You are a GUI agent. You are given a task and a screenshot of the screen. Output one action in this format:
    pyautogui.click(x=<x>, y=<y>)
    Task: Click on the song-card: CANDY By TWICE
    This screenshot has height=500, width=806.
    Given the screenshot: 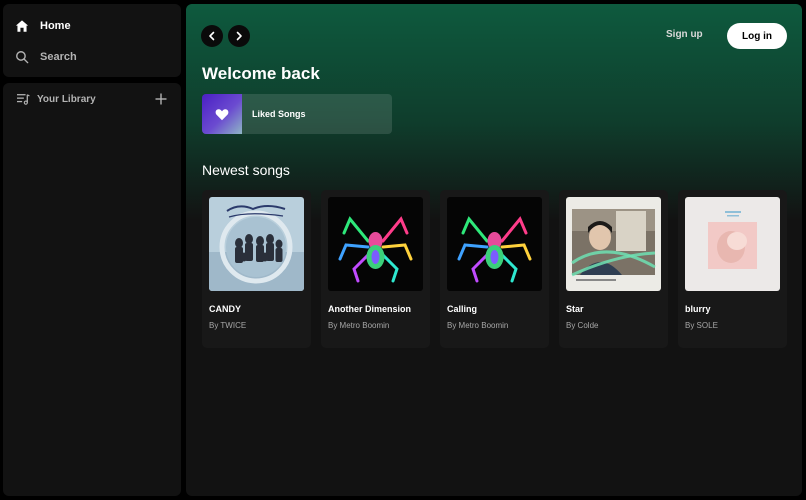 What is the action you would take?
    pyautogui.click(x=256, y=269)
    